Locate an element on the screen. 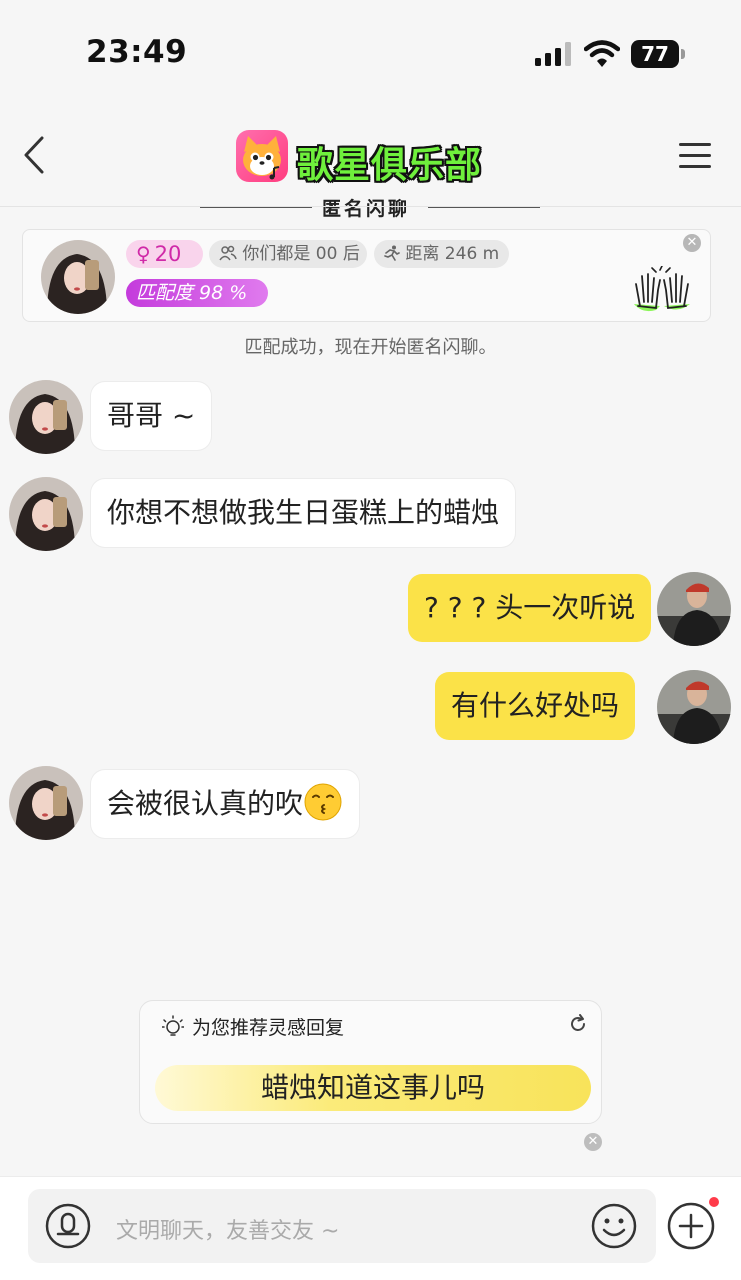 The height and width of the screenshot is (1280, 741). app-logo-icon is located at coordinates (262, 156).